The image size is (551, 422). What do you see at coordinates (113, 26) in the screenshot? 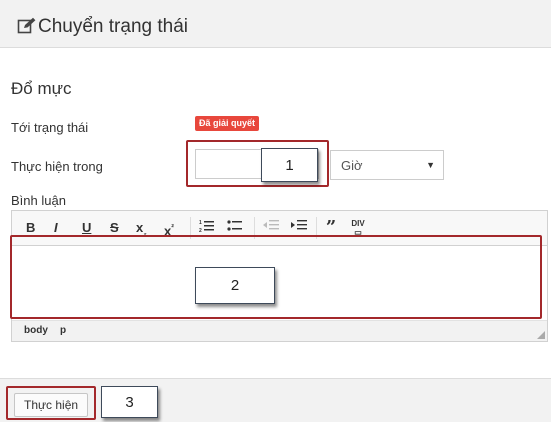
I see `dialog-title: Chuyển trạng thái` at bounding box center [113, 26].